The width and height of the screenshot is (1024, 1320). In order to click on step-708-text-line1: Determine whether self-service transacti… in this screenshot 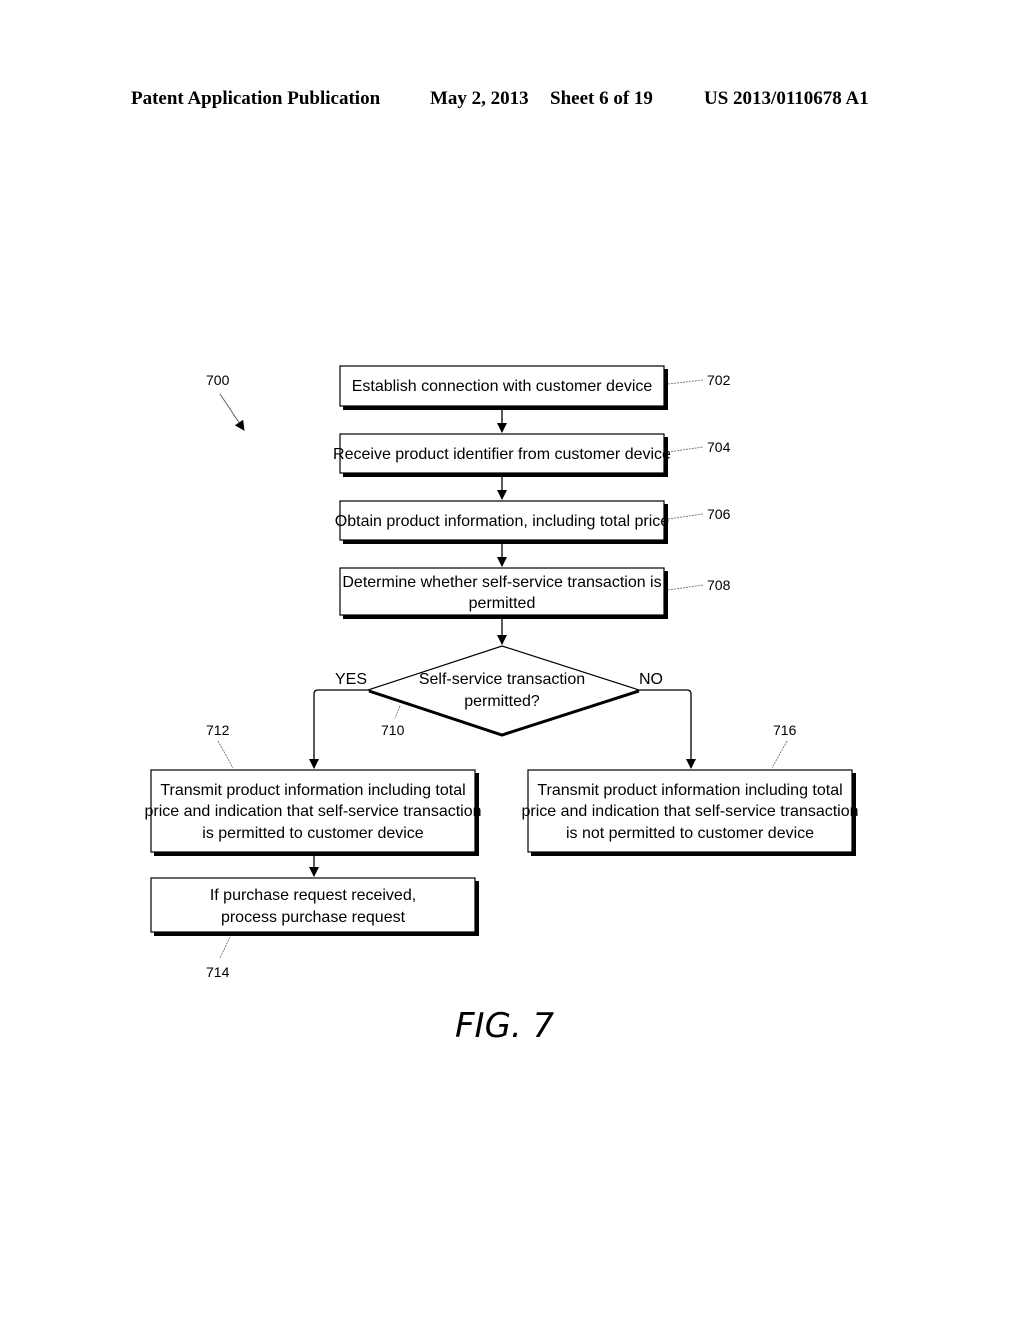, I will do `click(501, 582)`.